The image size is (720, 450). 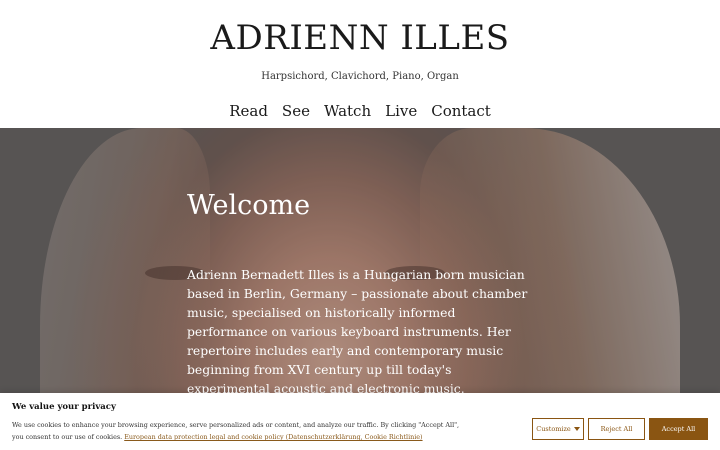 I want to click on accept-all-button: Accept All, so click(x=678, y=429).